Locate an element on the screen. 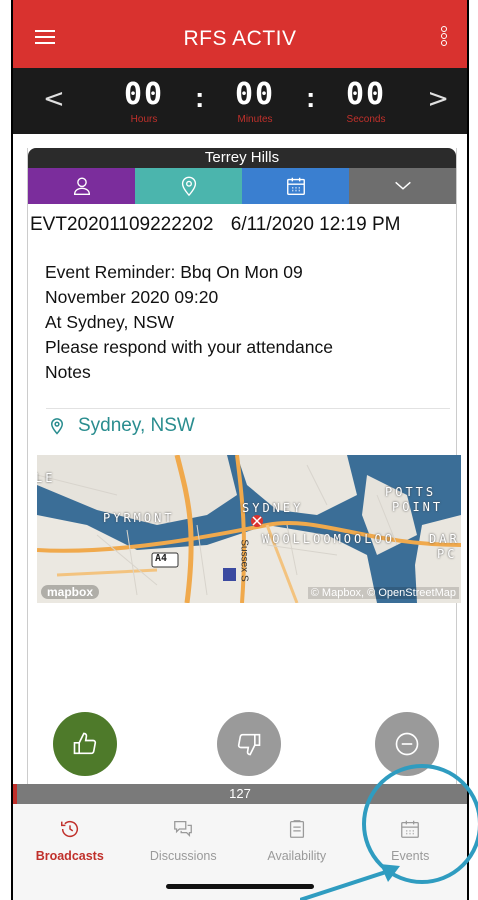 The height and width of the screenshot is (900, 478). person-icon is located at coordinates (81, 186).